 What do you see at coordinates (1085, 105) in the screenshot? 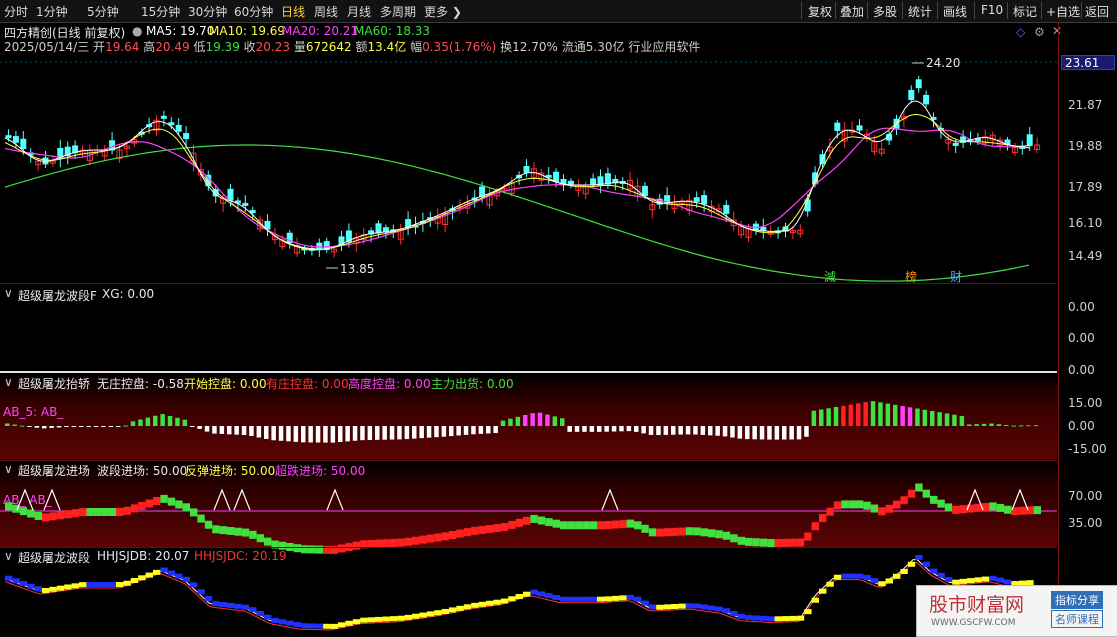
I see `y-tick: 21.87` at bounding box center [1085, 105].